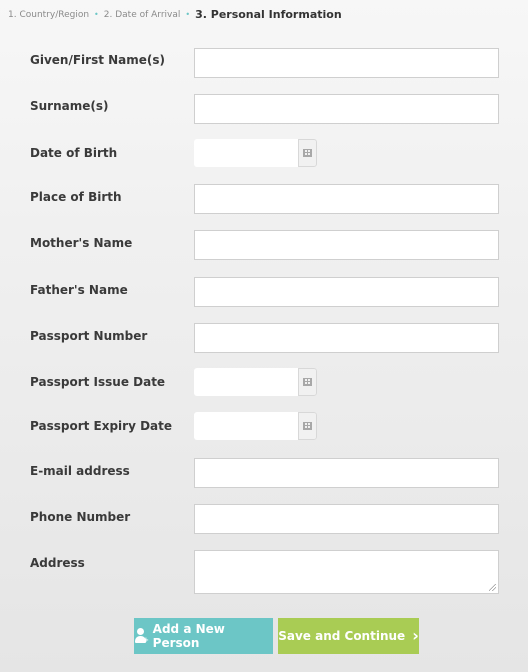  What do you see at coordinates (76, 197) in the screenshot?
I see `place-of-birth-label: Place of Birth` at bounding box center [76, 197].